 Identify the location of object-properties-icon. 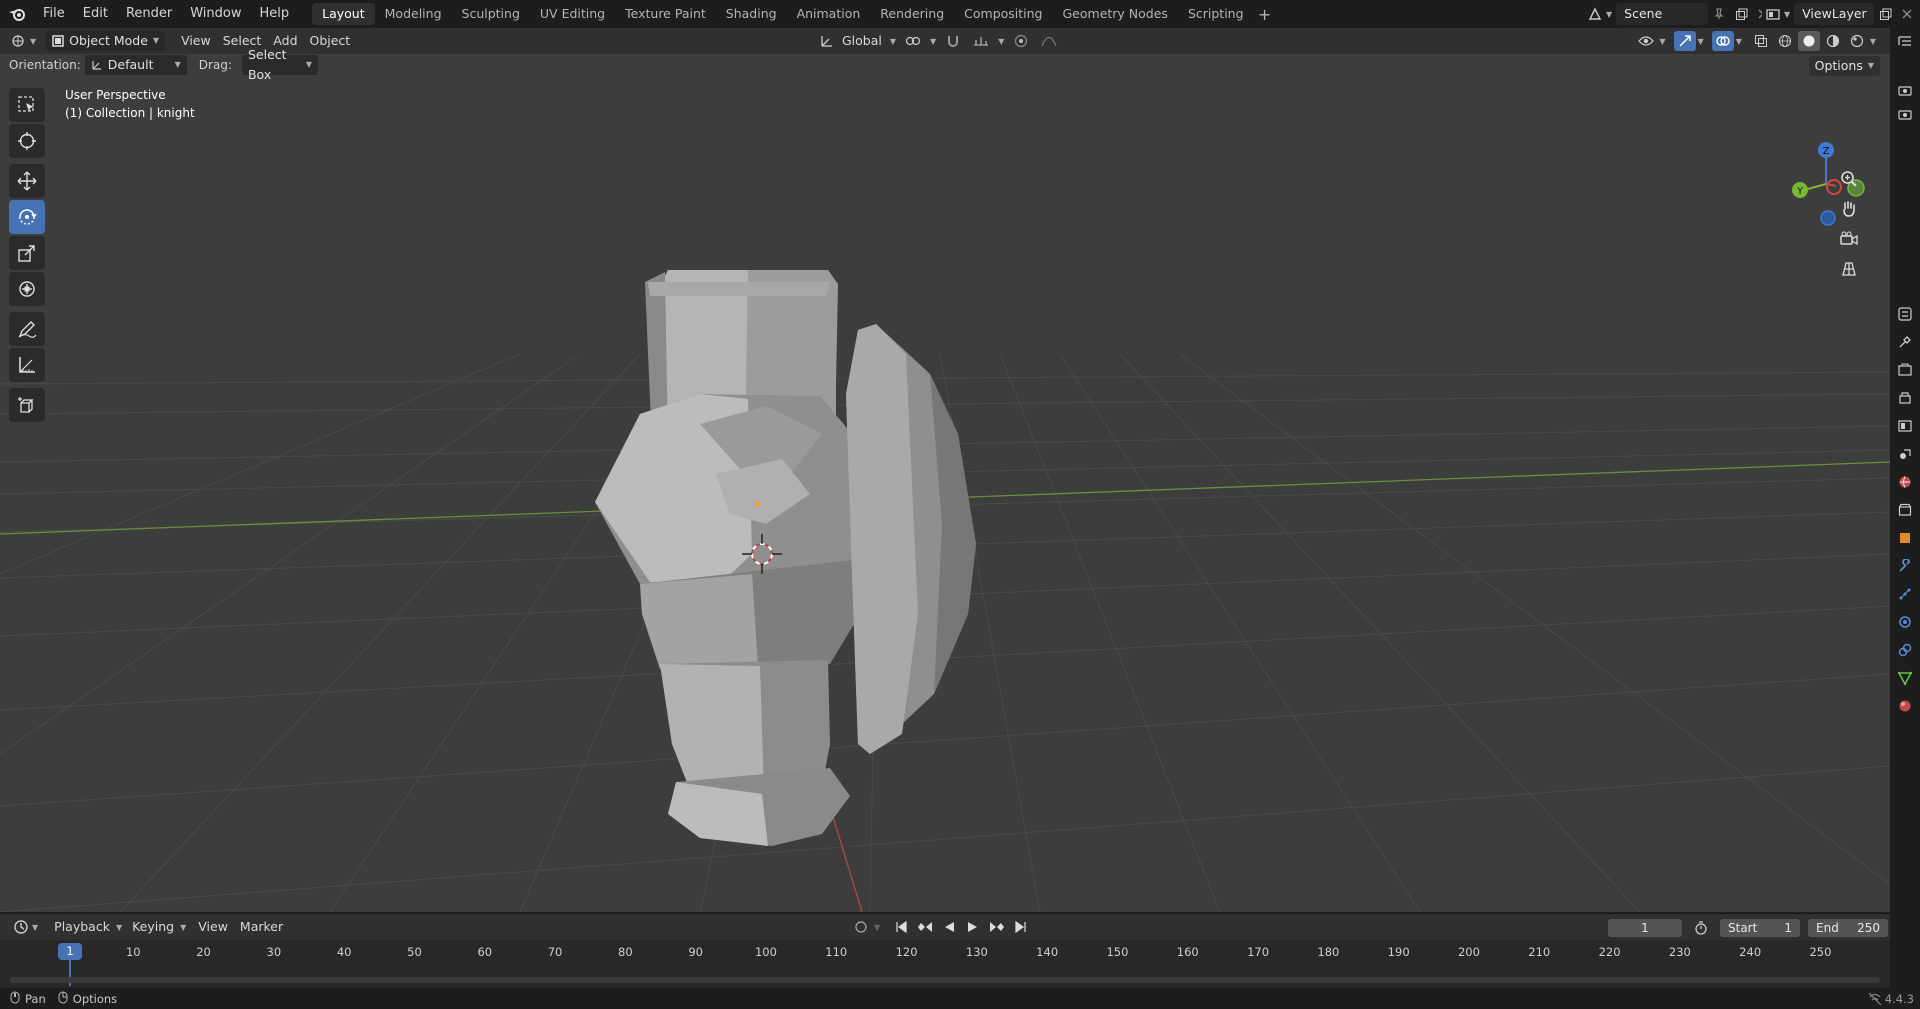
(1905, 538).